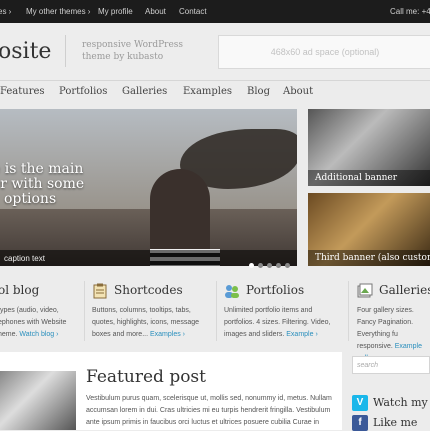  I want to click on nav-item-label: Blog, so click(258, 91).